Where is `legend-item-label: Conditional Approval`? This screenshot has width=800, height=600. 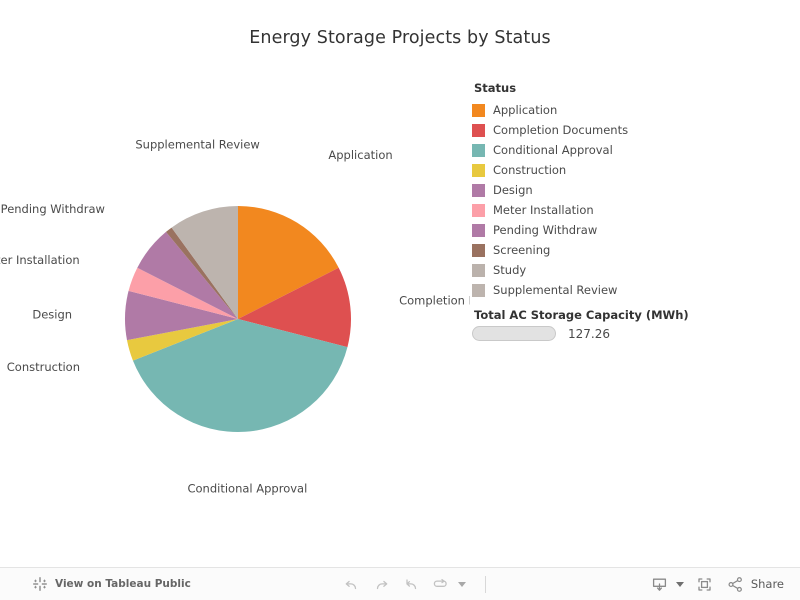 legend-item-label: Conditional Approval is located at coordinates (553, 150).